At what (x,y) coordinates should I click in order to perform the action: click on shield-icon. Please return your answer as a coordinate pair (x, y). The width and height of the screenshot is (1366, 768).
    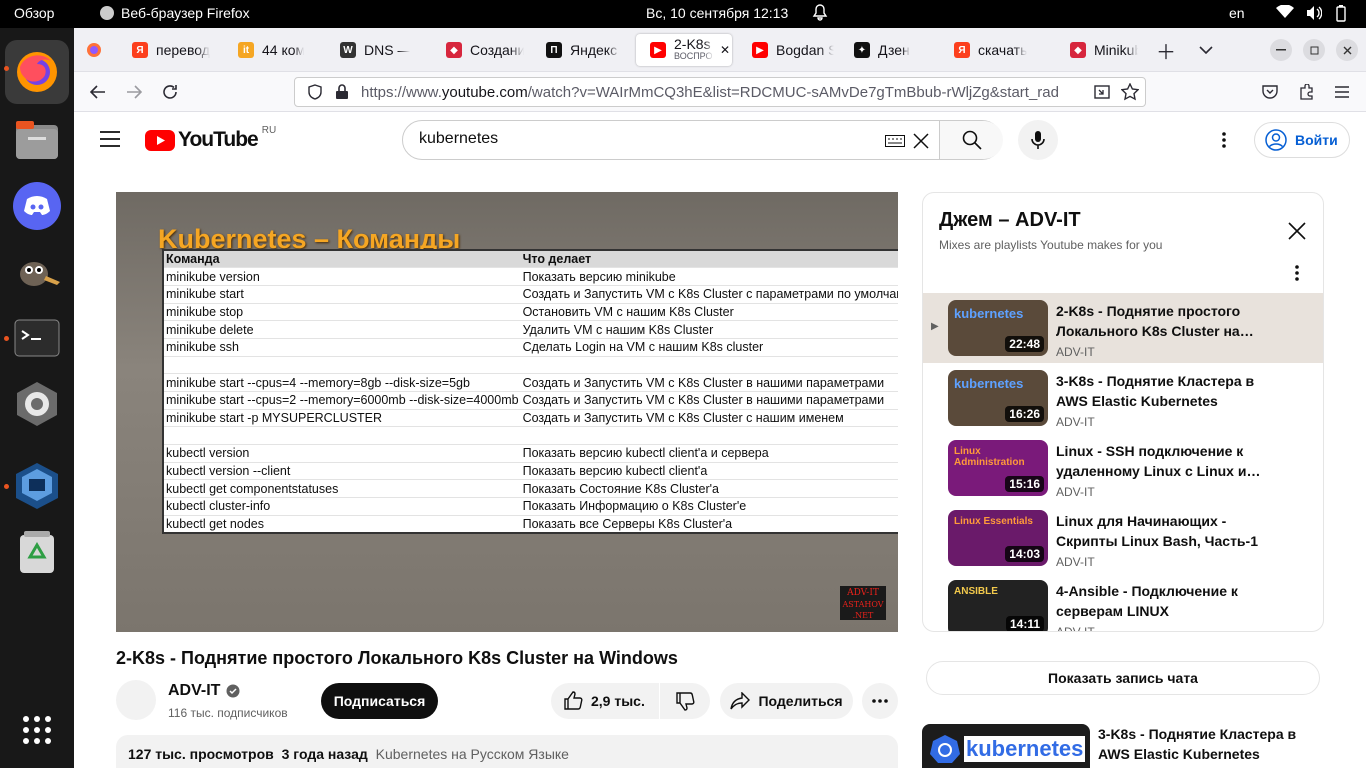
    Looking at the image, I should click on (315, 92).